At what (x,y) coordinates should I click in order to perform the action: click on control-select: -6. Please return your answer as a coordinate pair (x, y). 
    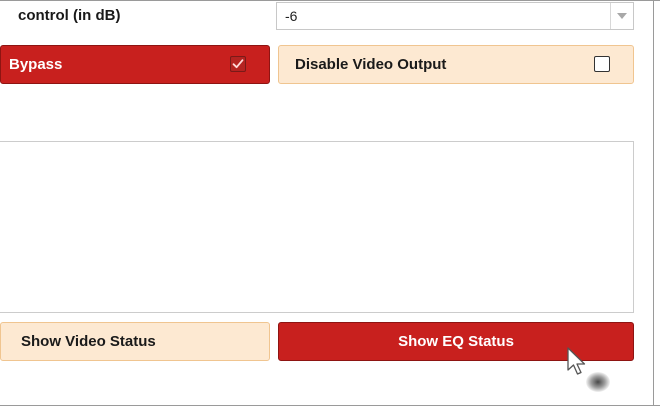
    Looking at the image, I should click on (455, 16).